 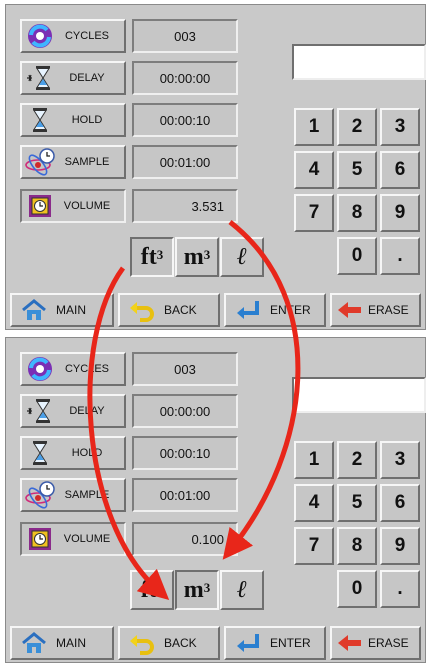 What do you see at coordinates (185, 206) in the screenshot?
I see `volume-value: 3.531` at bounding box center [185, 206].